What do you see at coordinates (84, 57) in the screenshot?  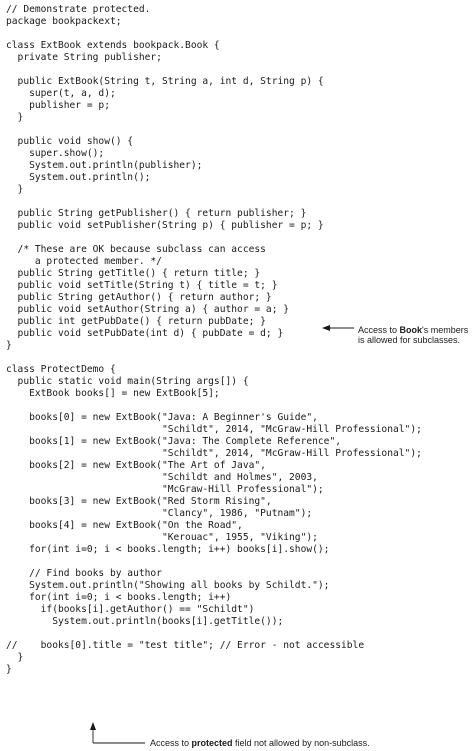 I see `code-line: private String publisher;` at bounding box center [84, 57].